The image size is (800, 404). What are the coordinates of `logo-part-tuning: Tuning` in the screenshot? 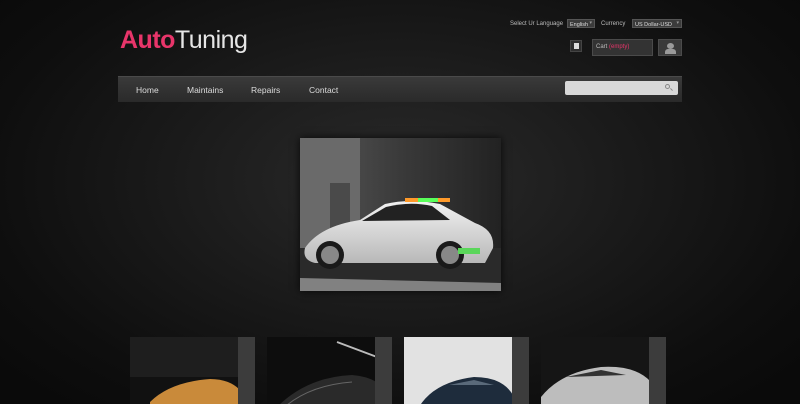 It's located at (211, 40).